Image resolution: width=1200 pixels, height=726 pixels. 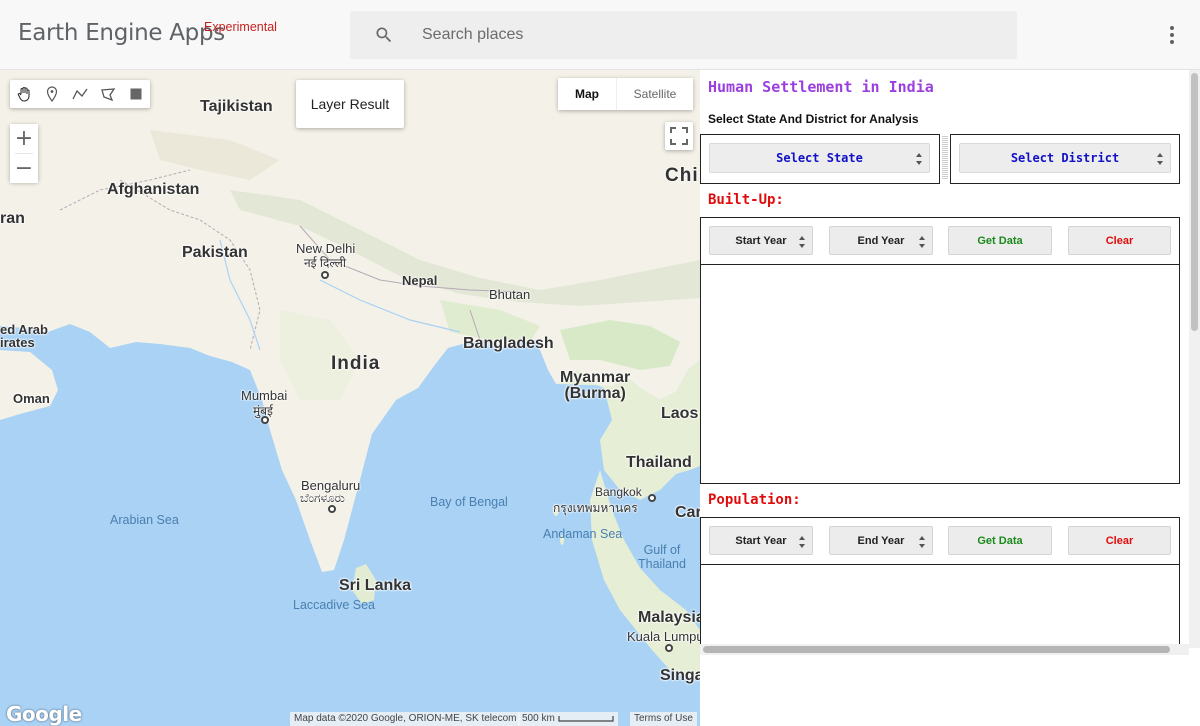 I want to click on population-get-data-button: Get Data, so click(x=1000, y=540).